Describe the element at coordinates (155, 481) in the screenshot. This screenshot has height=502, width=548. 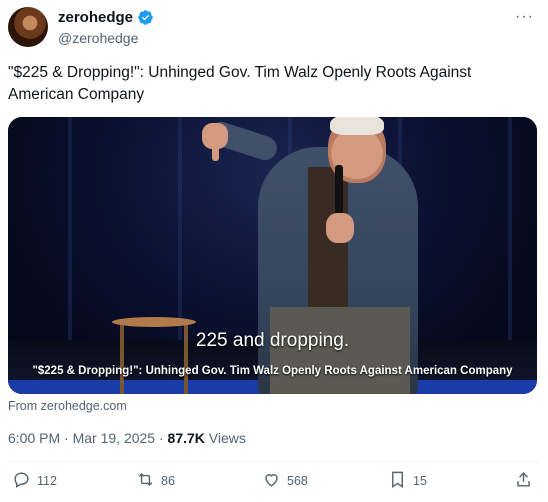
I see `repost-button: 86` at that location.